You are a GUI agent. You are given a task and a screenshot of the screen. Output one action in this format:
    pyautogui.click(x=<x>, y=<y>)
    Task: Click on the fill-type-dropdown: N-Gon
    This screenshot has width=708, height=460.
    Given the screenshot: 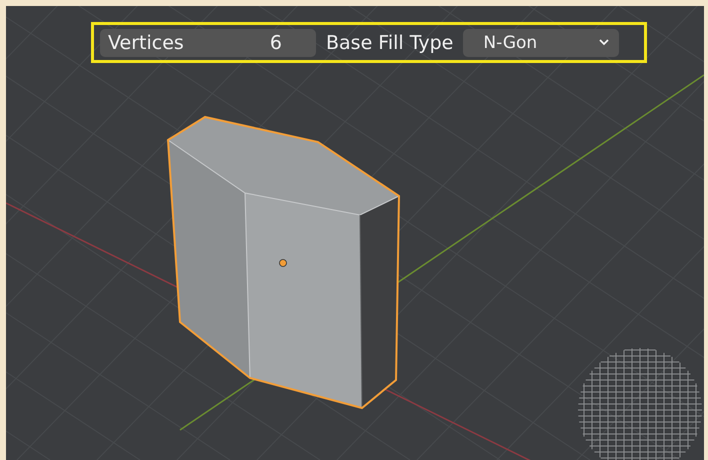 What is the action you would take?
    pyautogui.click(x=541, y=42)
    